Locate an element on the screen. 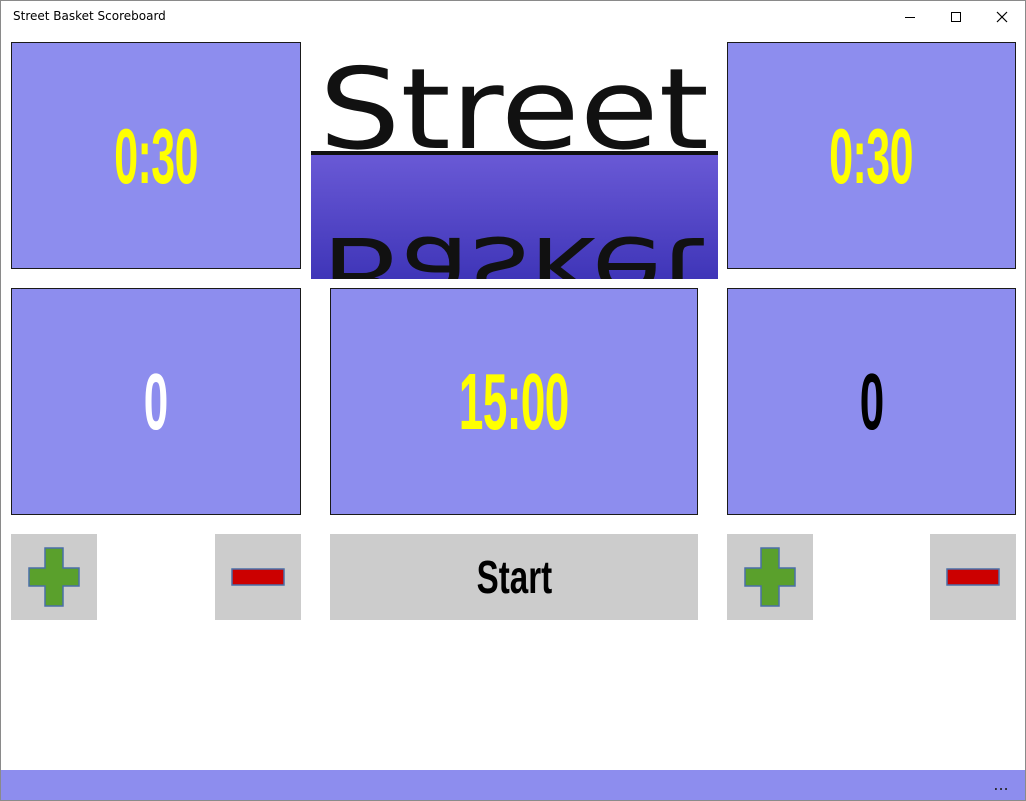 Image resolution: width=1026 pixels, height=801 pixels. home-shot-clock: 0:30 is located at coordinates (156, 155).